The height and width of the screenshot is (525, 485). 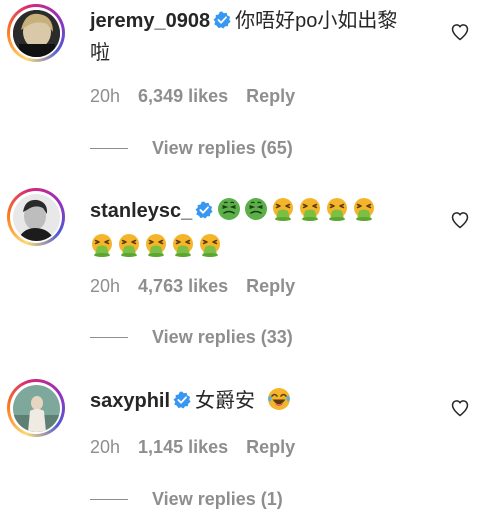 I want to click on view-replies-row: View replies (65), so click(x=191, y=148).